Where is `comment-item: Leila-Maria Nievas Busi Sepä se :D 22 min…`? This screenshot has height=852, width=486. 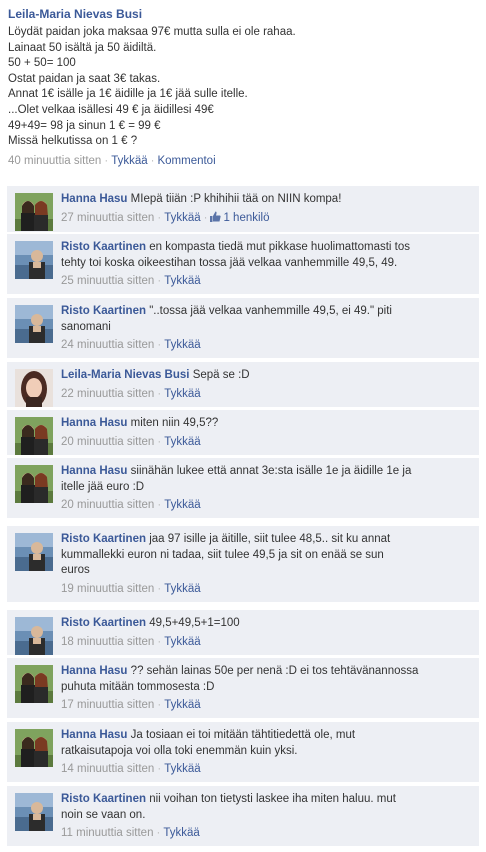
comment-item: Leila-Maria Nievas Busi Sepä se :D 22 min… is located at coordinates (243, 385).